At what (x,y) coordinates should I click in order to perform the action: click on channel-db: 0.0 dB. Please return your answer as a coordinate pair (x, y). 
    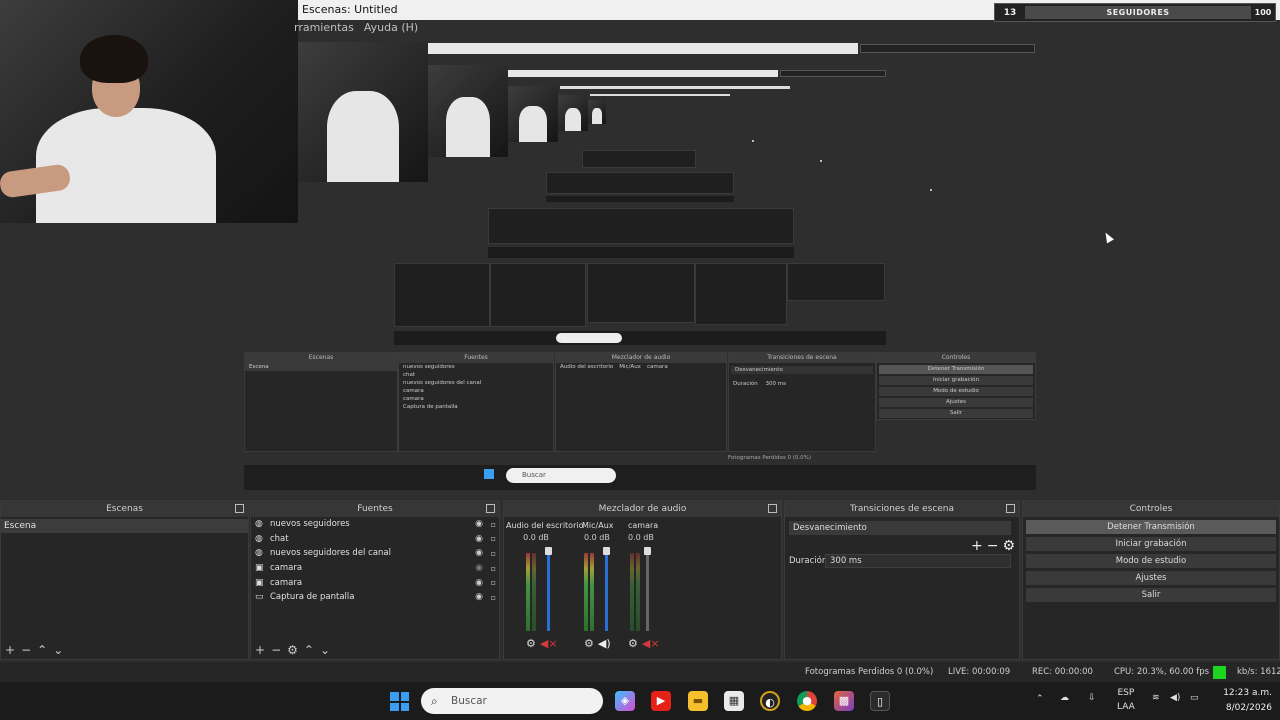
    Looking at the image, I should click on (536, 537).